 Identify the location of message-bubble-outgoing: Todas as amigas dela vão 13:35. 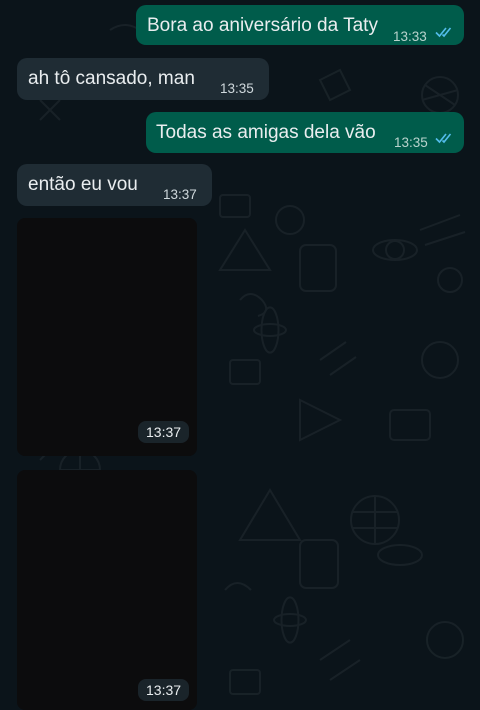
(305, 132).